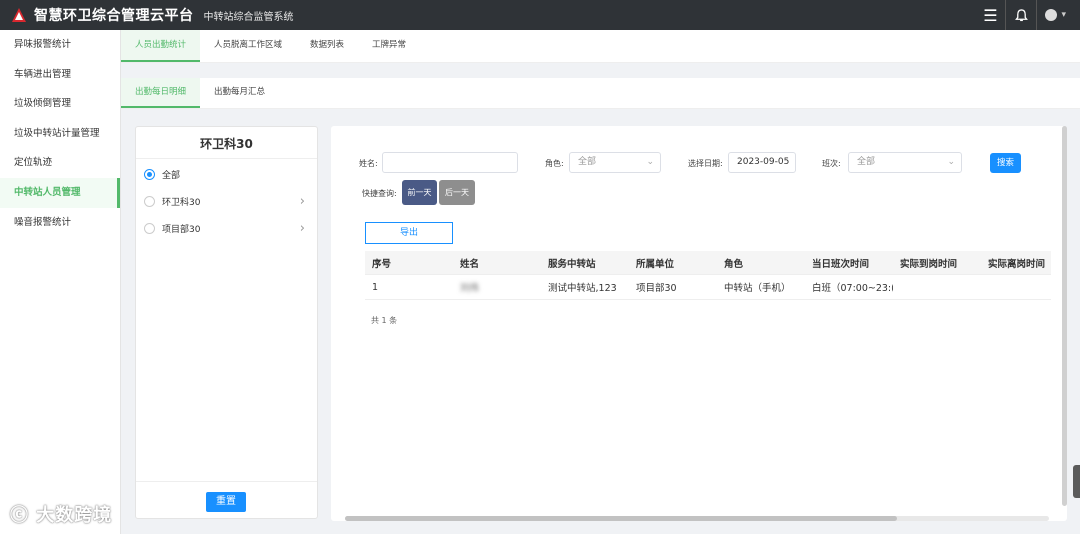 Image resolution: width=1080 pixels, height=534 pixels. I want to click on watermark-icon: ⓒ, so click(19, 515).